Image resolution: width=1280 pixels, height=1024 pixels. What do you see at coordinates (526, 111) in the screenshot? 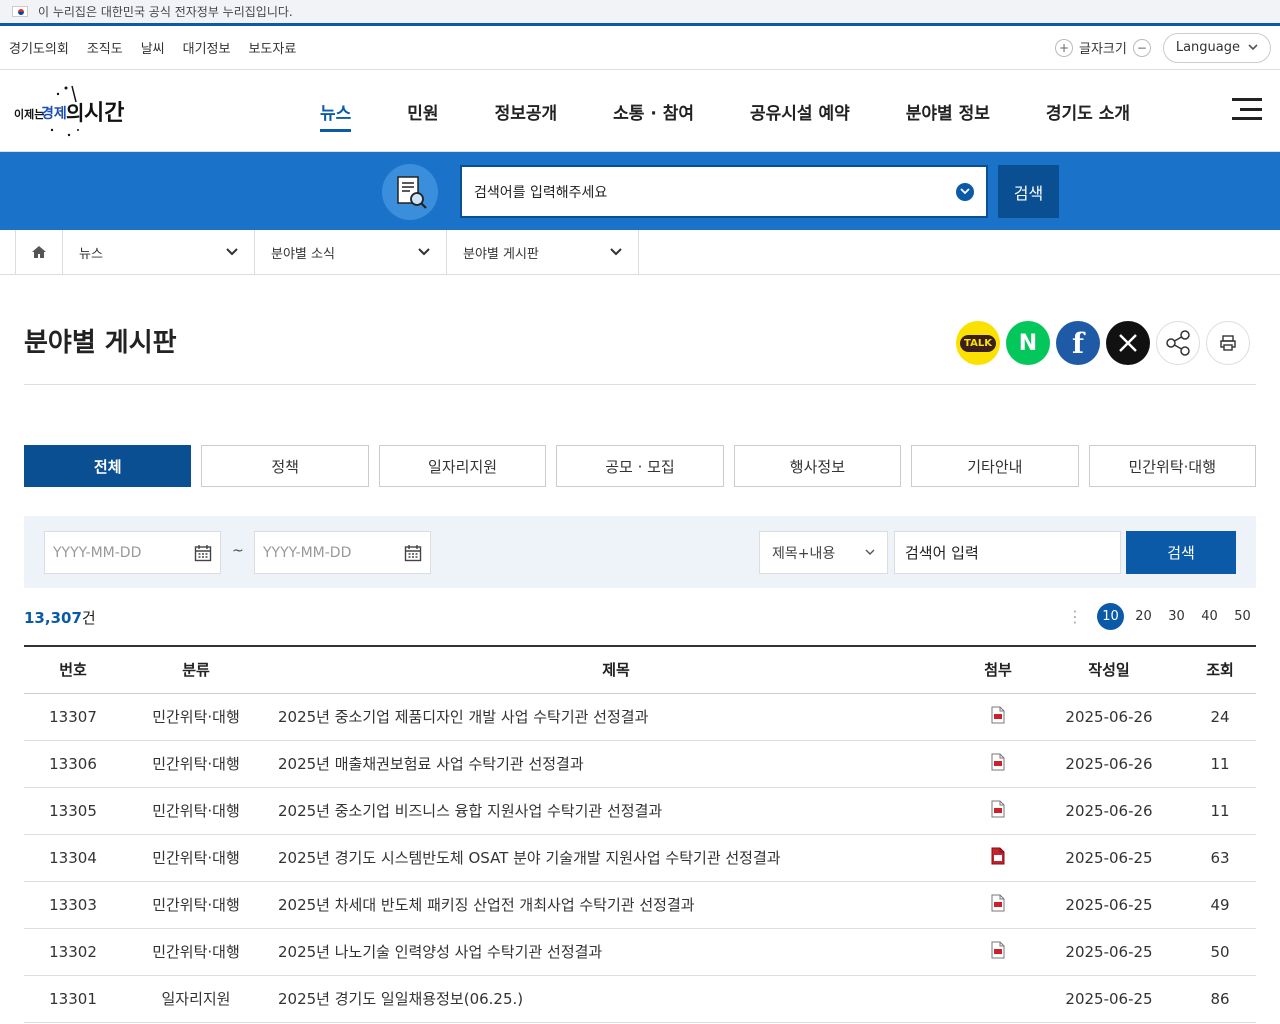
I see `nav-item-info-disclosure: 정보공개` at bounding box center [526, 111].